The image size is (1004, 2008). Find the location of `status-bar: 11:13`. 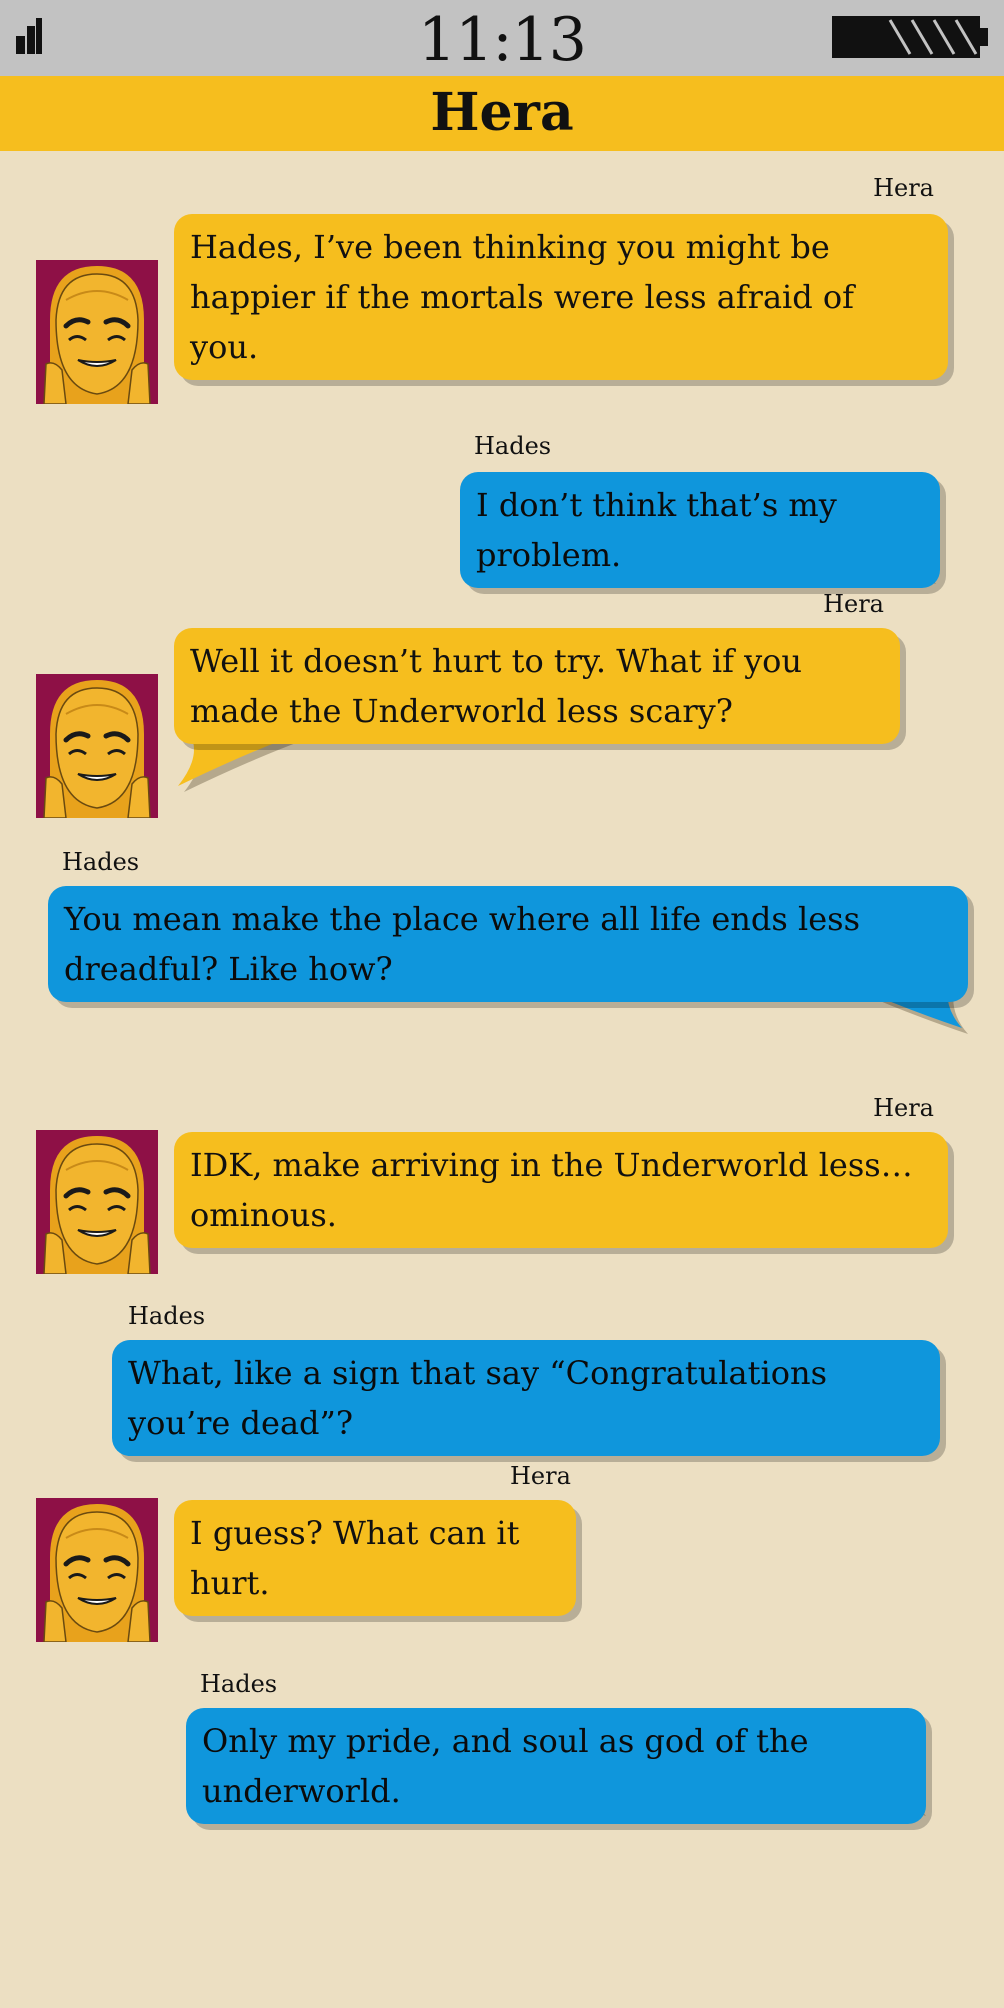

status-bar: 11:13 is located at coordinates (502, 38).